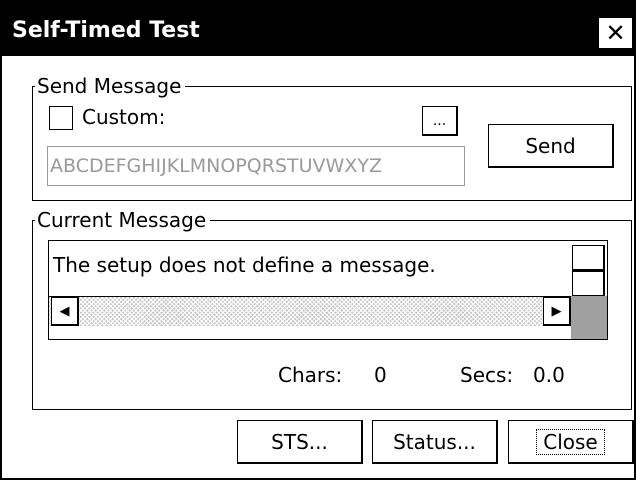  Describe the element at coordinates (588, 284) in the screenshot. I see `scroll-down-button` at that location.